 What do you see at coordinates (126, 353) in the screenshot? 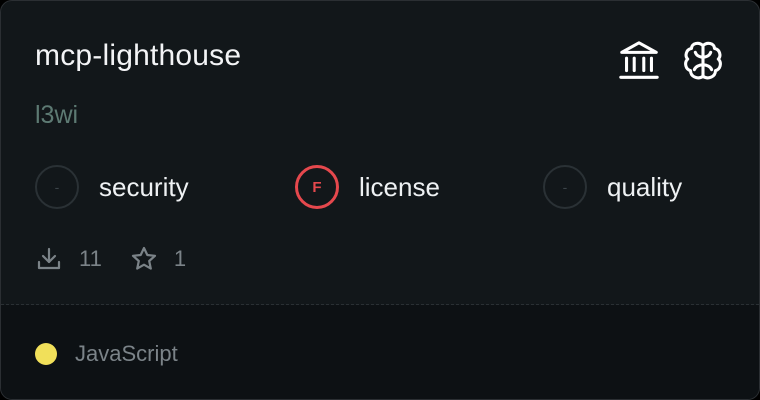
I see `language-name: JavaScript` at bounding box center [126, 353].